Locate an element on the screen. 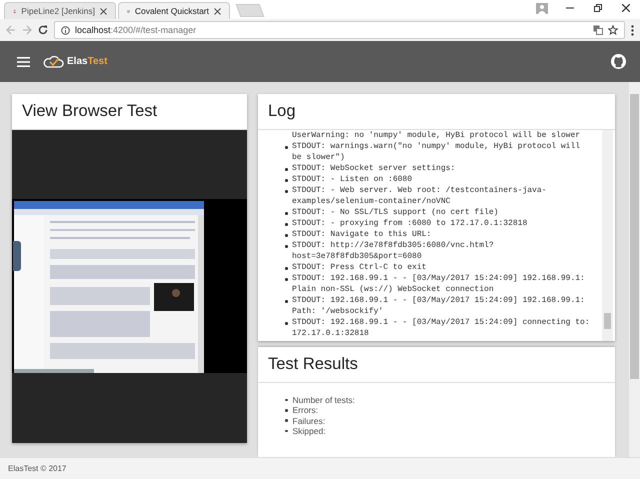 Image resolution: width=640 pixels, height=479 pixels. log-line: STDOUT: - No SSL/TLS support (no cert file) is located at coordinates (396, 212).